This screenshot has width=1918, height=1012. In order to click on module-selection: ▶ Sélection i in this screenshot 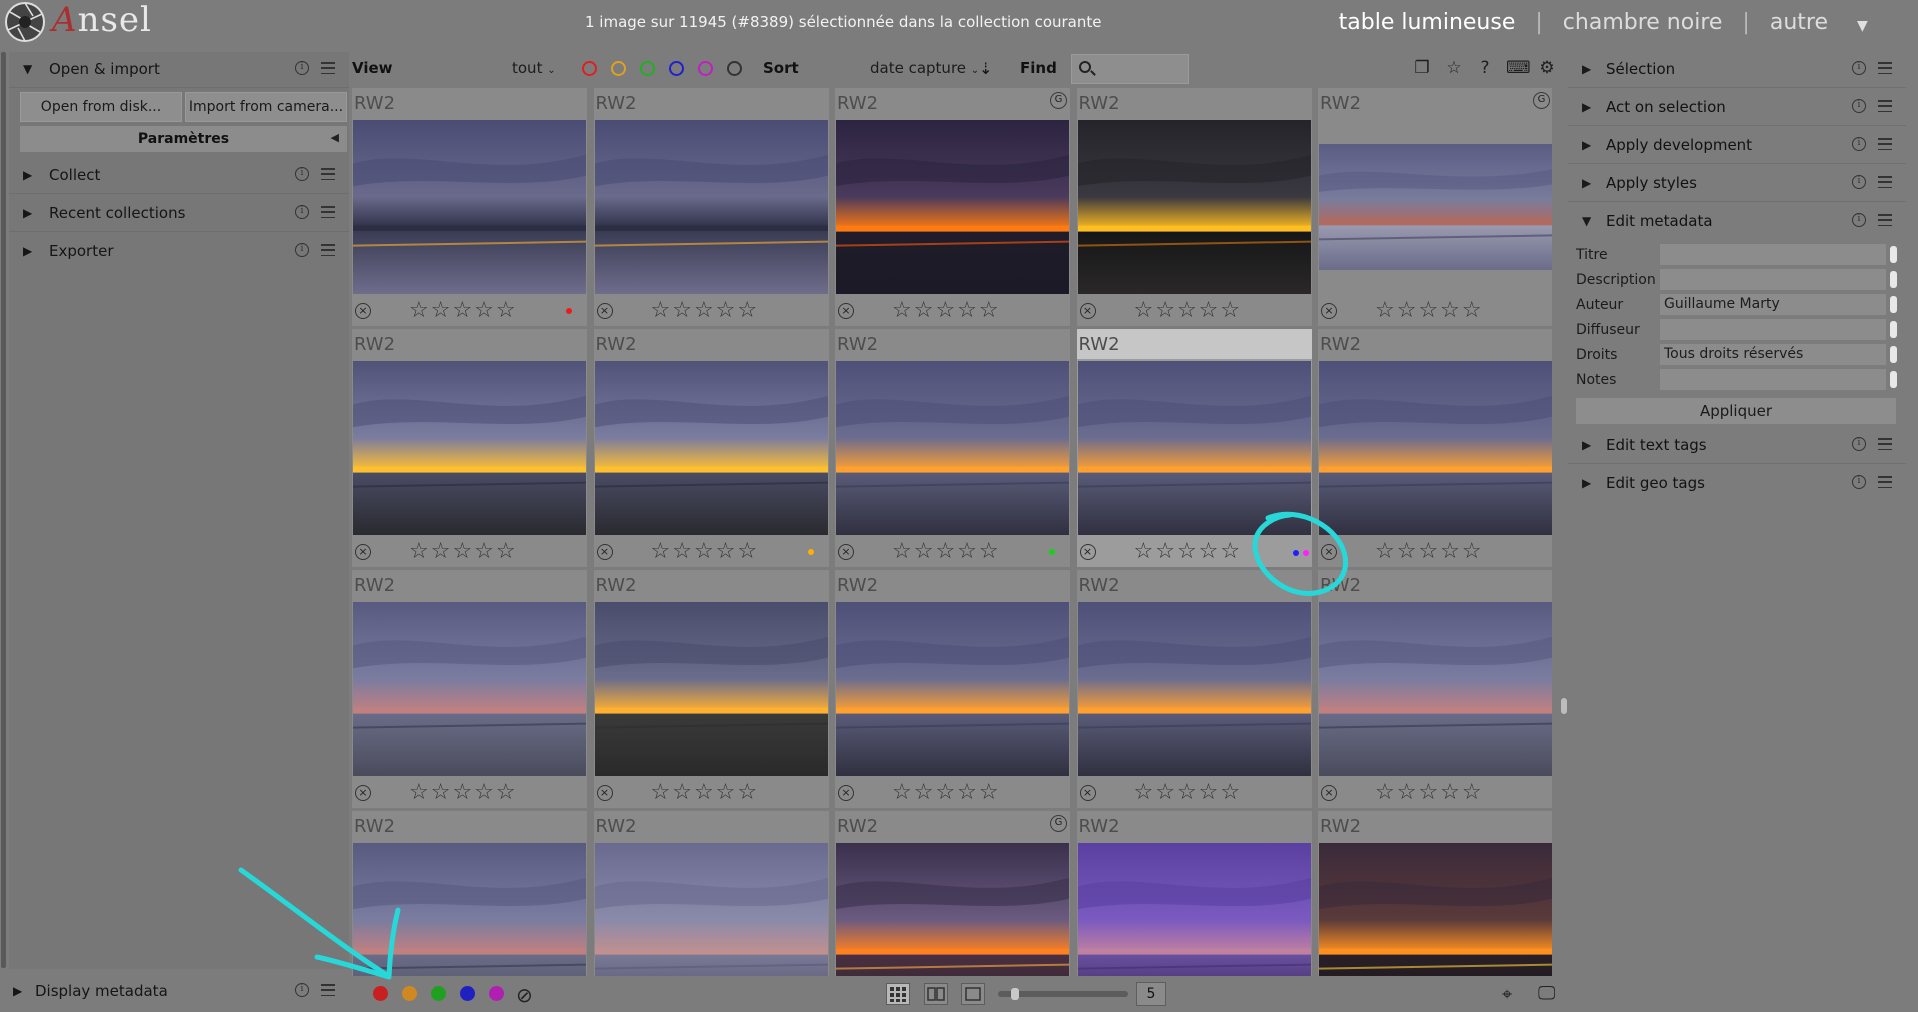, I will do `click(1737, 70)`.